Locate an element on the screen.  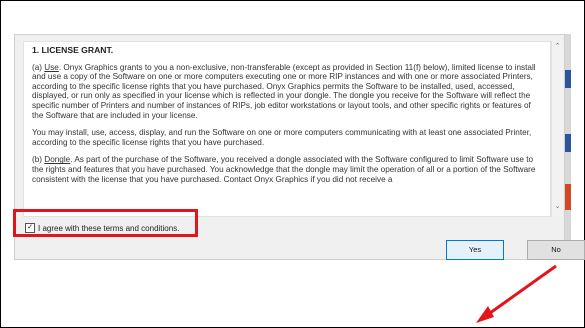
annotation-arrow-icon is located at coordinates (516, 293).